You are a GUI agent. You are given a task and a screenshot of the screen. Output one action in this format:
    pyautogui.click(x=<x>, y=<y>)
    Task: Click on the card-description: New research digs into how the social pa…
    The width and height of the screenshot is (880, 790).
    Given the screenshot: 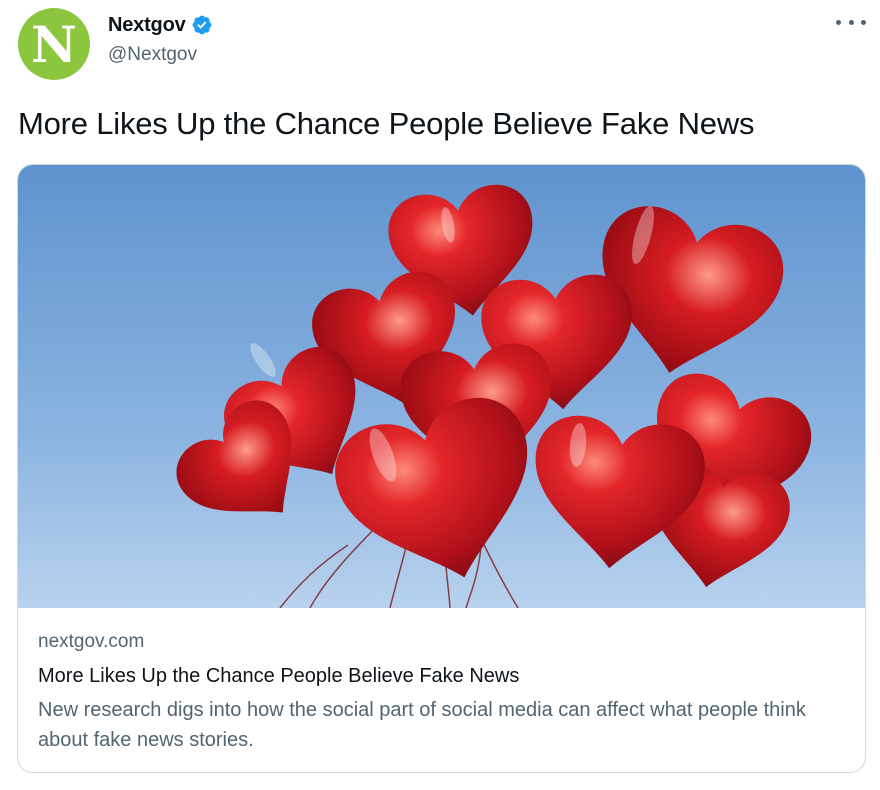 What is the action you would take?
    pyautogui.click(x=422, y=725)
    